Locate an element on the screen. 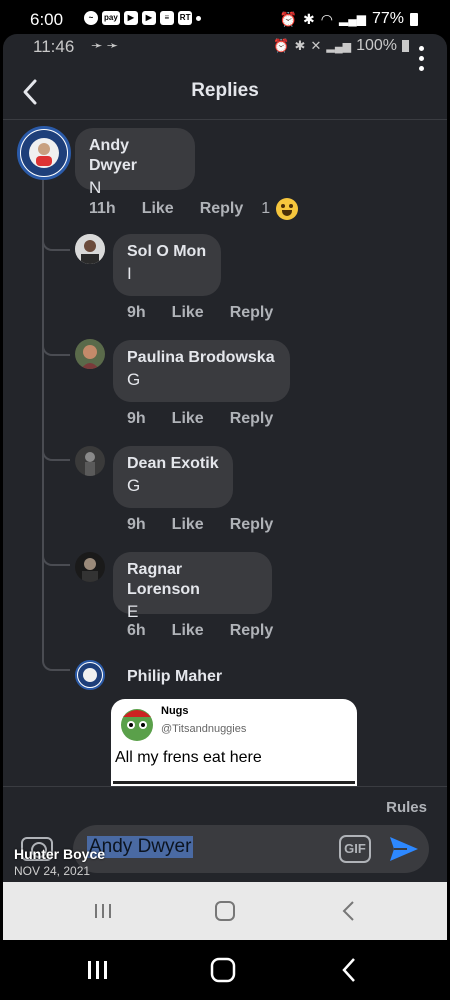  rt-icon: RT is located at coordinates (185, 18).